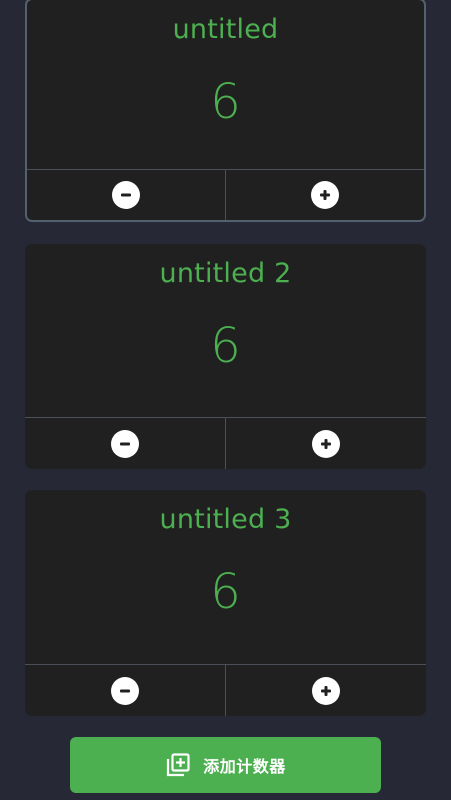 This screenshot has width=451, height=800. I want to click on library-add-icon, so click(178, 765).